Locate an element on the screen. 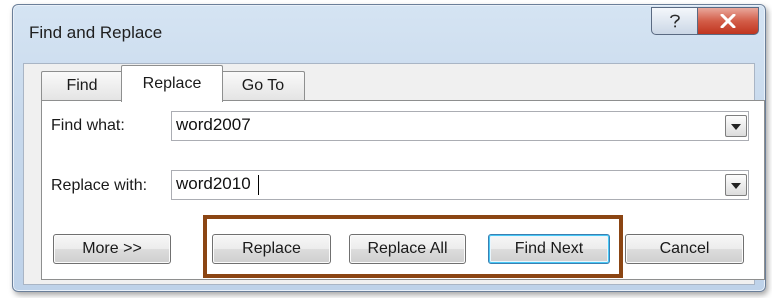  help-button is located at coordinates (675, 21).